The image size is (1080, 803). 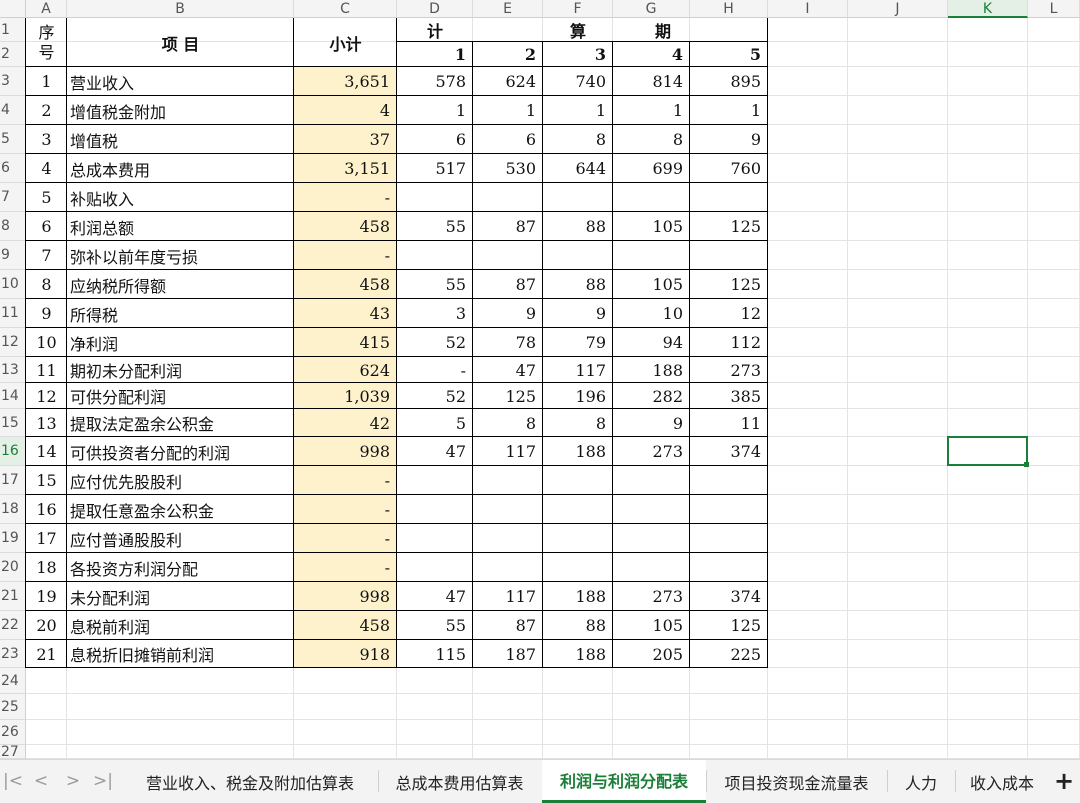 I want to click on row-value-cell: 10, so click(x=651, y=313).